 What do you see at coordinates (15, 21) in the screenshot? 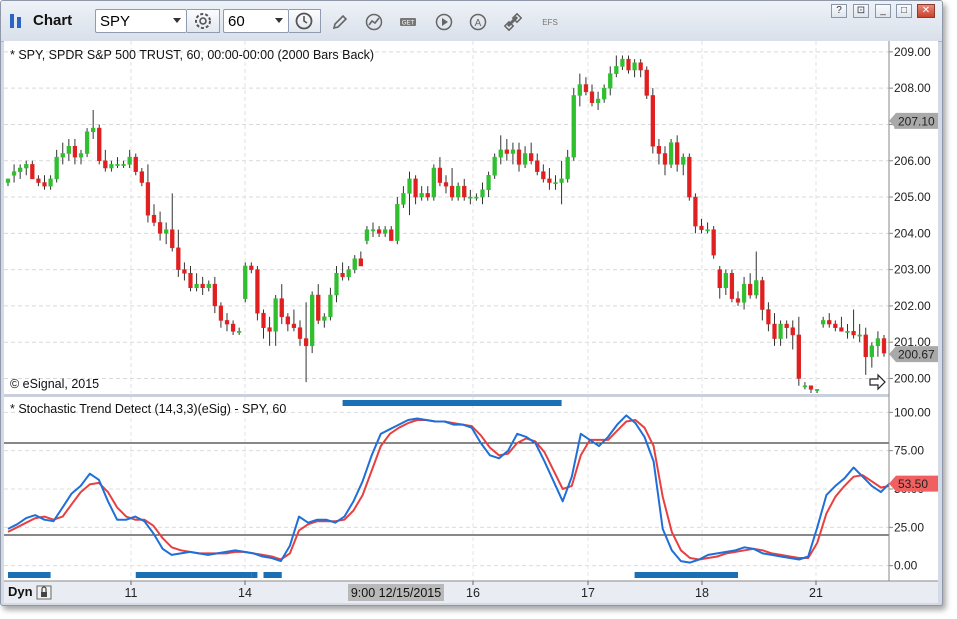
I see `chart-app-icon` at bounding box center [15, 21].